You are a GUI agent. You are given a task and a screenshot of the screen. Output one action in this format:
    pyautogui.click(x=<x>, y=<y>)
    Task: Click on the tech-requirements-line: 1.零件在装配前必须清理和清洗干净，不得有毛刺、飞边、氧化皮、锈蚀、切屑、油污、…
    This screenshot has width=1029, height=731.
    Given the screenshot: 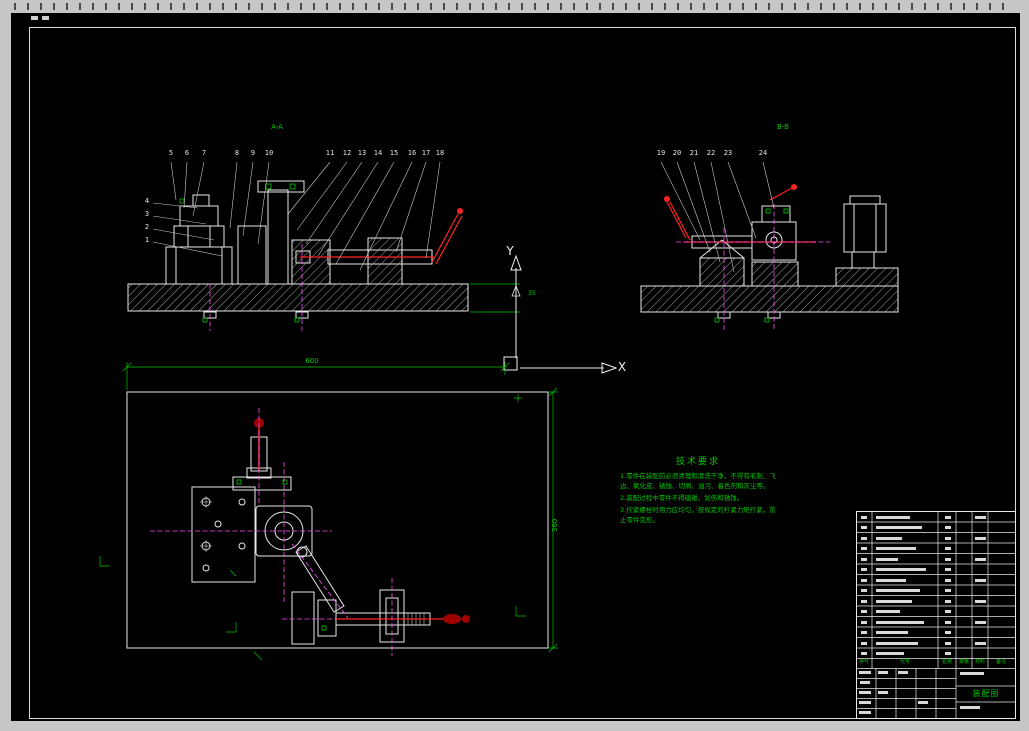 What is the action you would take?
    pyautogui.click(x=698, y=481)
    